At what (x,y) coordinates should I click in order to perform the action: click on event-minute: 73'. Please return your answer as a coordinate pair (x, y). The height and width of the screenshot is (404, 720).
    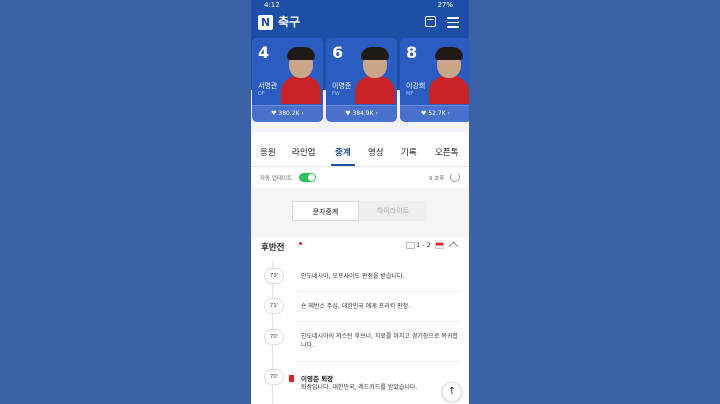
    Looking at the image, I should click on (274, 276).